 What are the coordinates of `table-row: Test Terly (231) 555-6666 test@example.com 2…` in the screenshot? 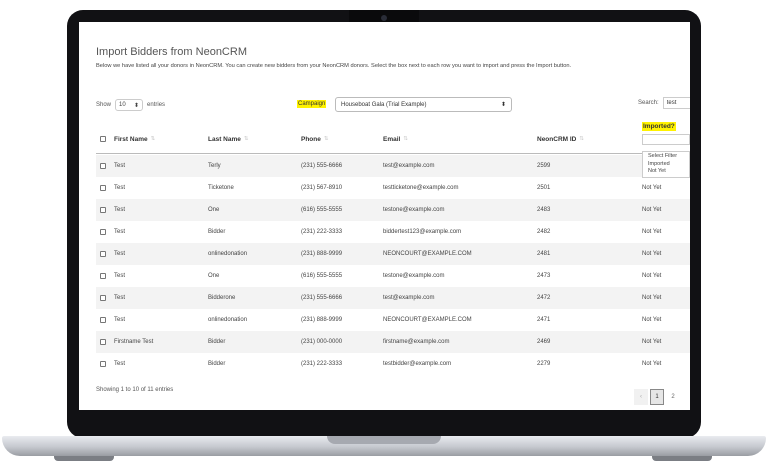 It's located at (393, 166).